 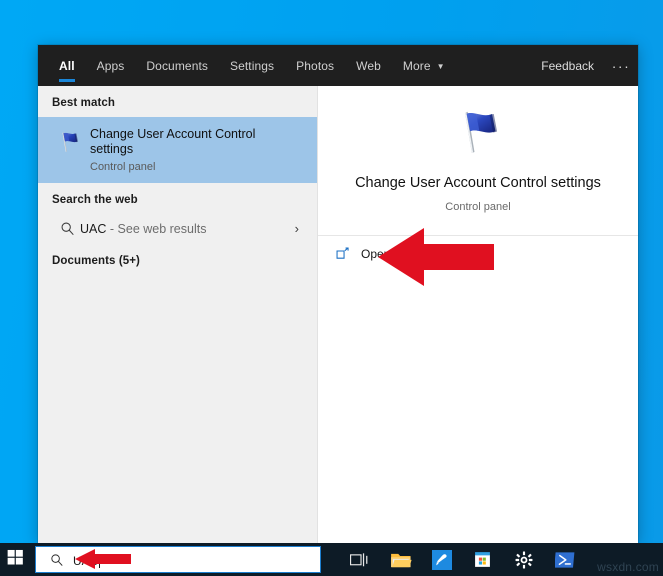 I want to click on preview-subtitle: Control panel, so click(x=478, y=207).